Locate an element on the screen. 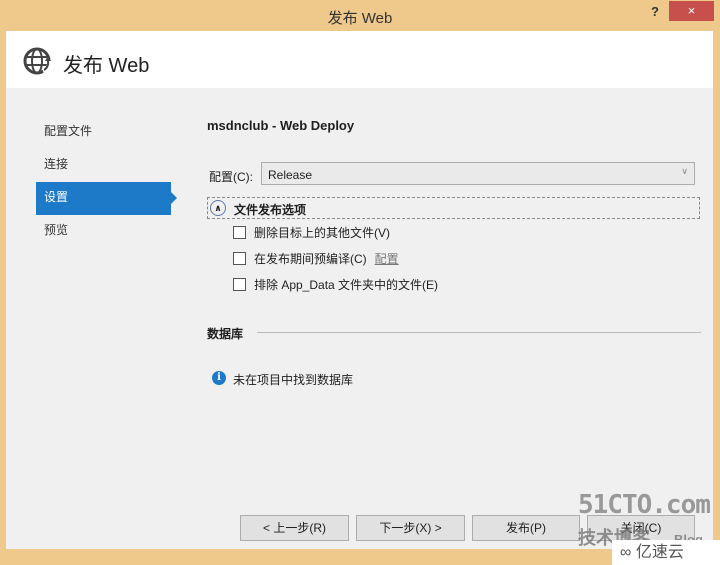  nav-item-profile: 配置文件 is located at coordinates (103, 132).